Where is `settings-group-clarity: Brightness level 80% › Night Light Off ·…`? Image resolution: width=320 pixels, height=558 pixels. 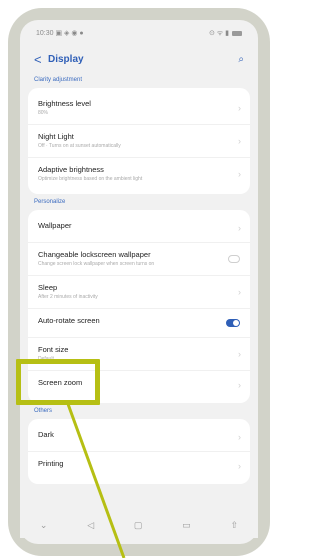 settings-group-clarity: Brightness level 80% › Night Light Off ·… is located at coordinates (139, 141).